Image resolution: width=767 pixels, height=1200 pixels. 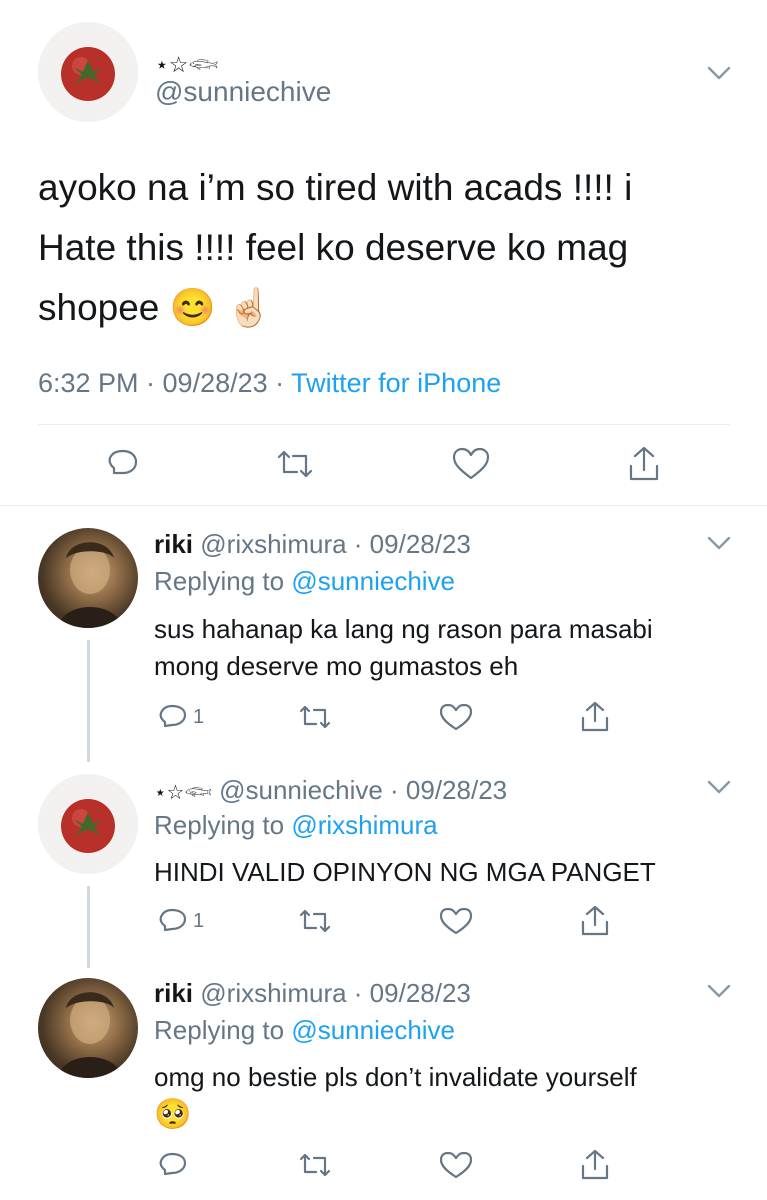 I want to click on reply-text-line: HINDI VALID OPINYON NG MGA PANGET, so click(x=405, y=872).